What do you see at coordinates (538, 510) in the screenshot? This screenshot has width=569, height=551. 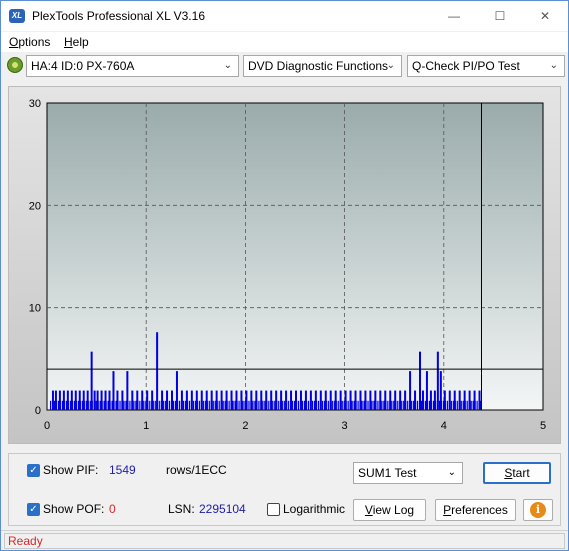 I see `info-button: i` at bounding box center [538, 510].